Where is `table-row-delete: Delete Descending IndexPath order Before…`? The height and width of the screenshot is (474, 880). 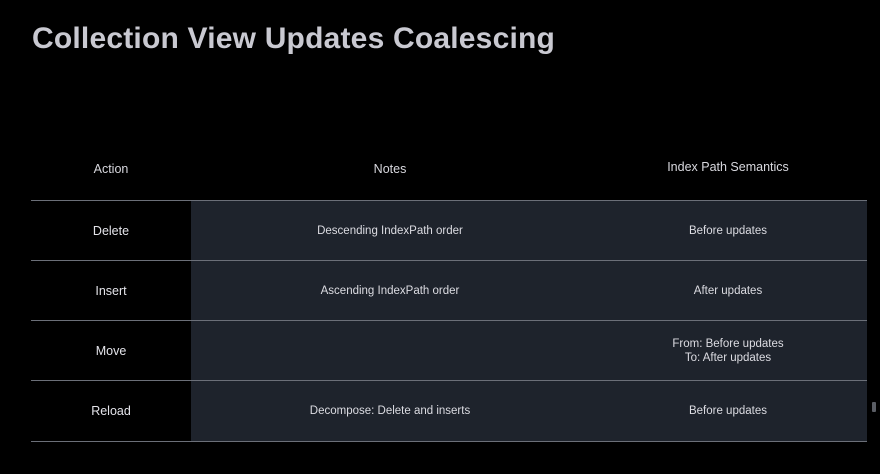 table-row-delete: Delete Descending IndexPath order Before… is located at coordinates (449, 230).